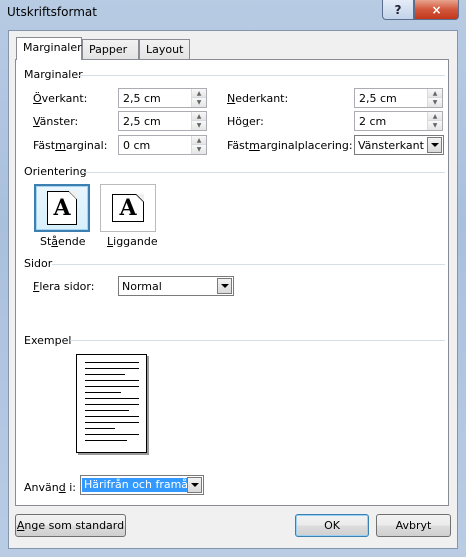 This screenshot has height=557, width=466. What do you see at coordinates (48, 340) in the screenshot?
I see `preview-group-title: Exempel` at bounding box center [48, 340].